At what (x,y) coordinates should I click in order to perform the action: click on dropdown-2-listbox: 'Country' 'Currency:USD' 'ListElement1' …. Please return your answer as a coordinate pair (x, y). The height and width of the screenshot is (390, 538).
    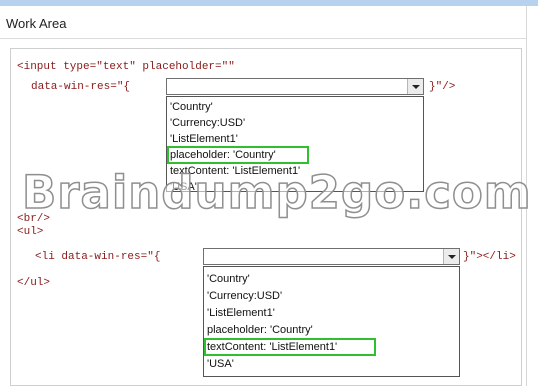
    Looking at the image, I should click on (331, 321).